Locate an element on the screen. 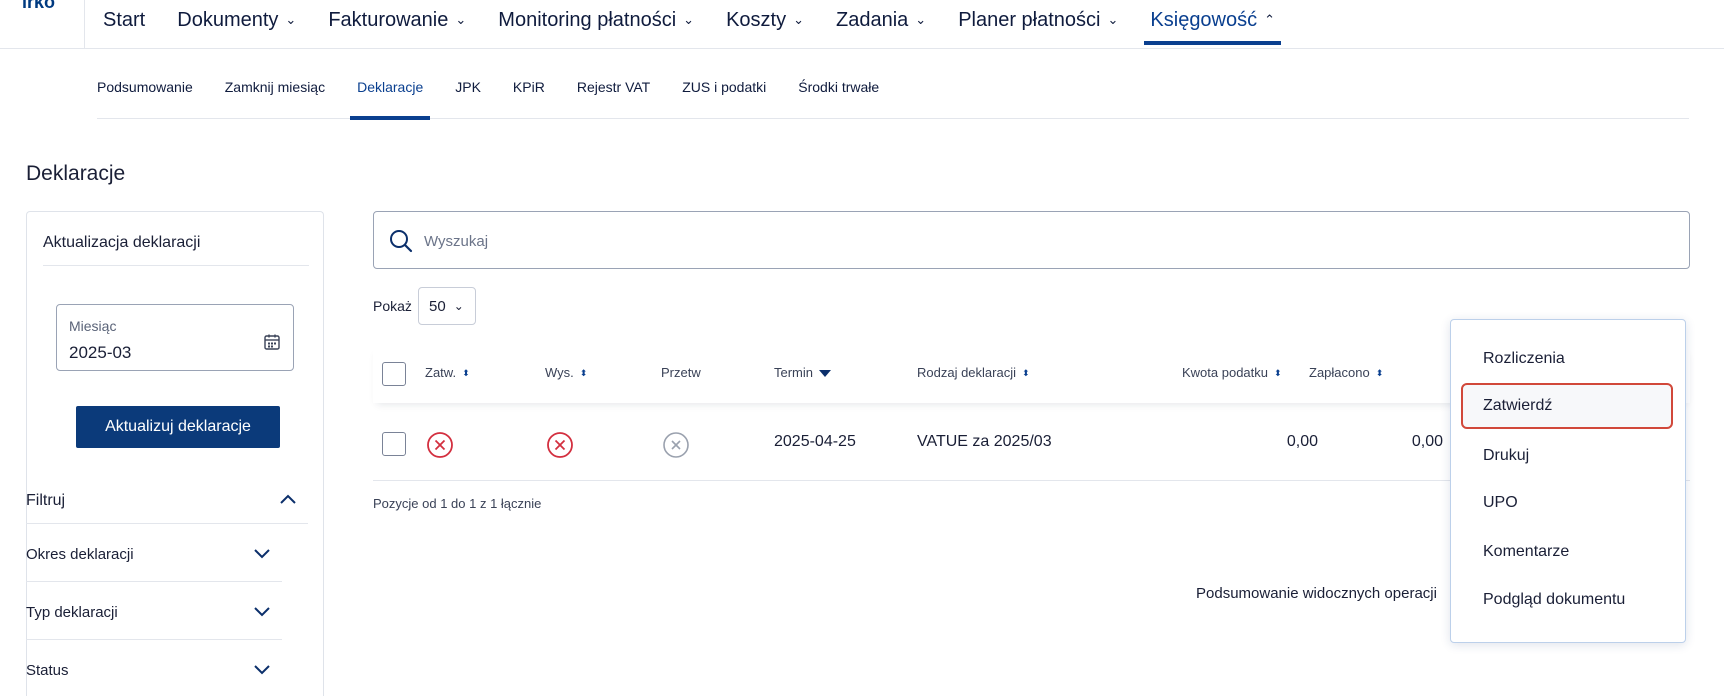 Image resolution: width=1724 pixels, height=696 pixels. nav-item-fakturowanie: Fakturowanie ⌄ is located at coordinates (397, 20).